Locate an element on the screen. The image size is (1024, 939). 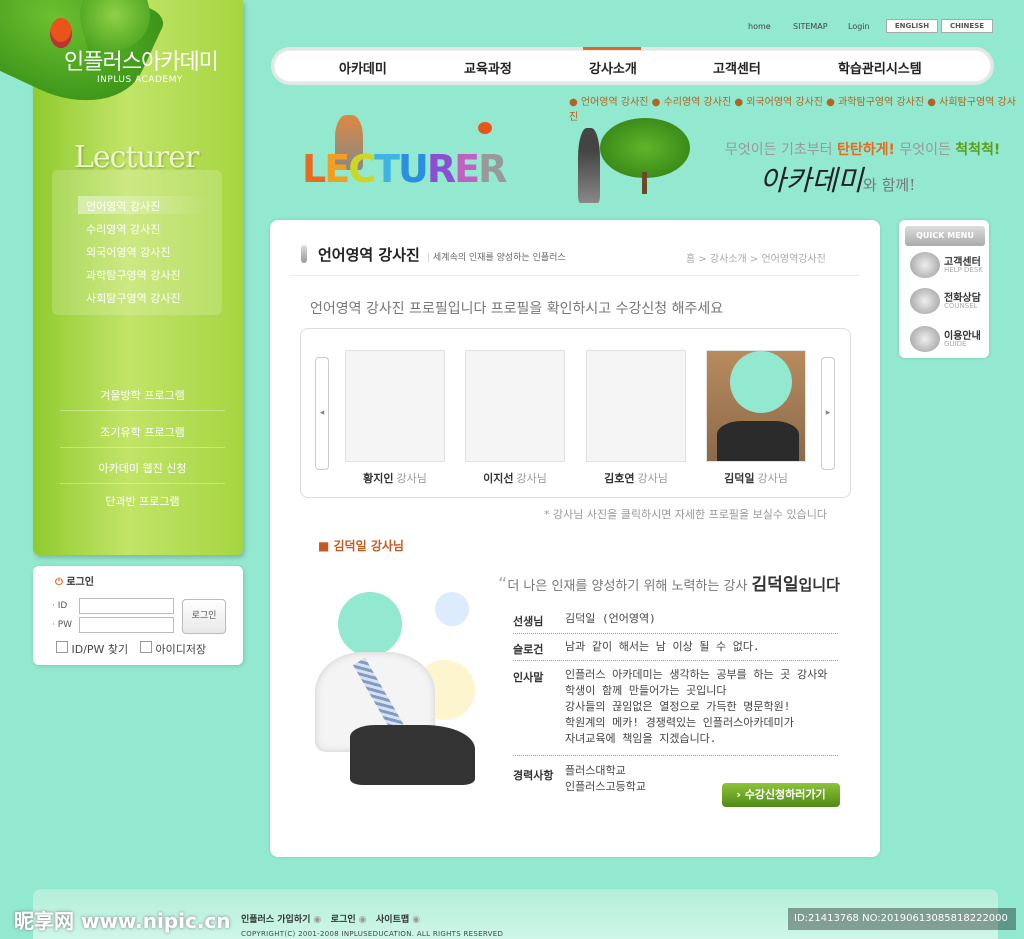
divider is located at coordinates (575, 275).